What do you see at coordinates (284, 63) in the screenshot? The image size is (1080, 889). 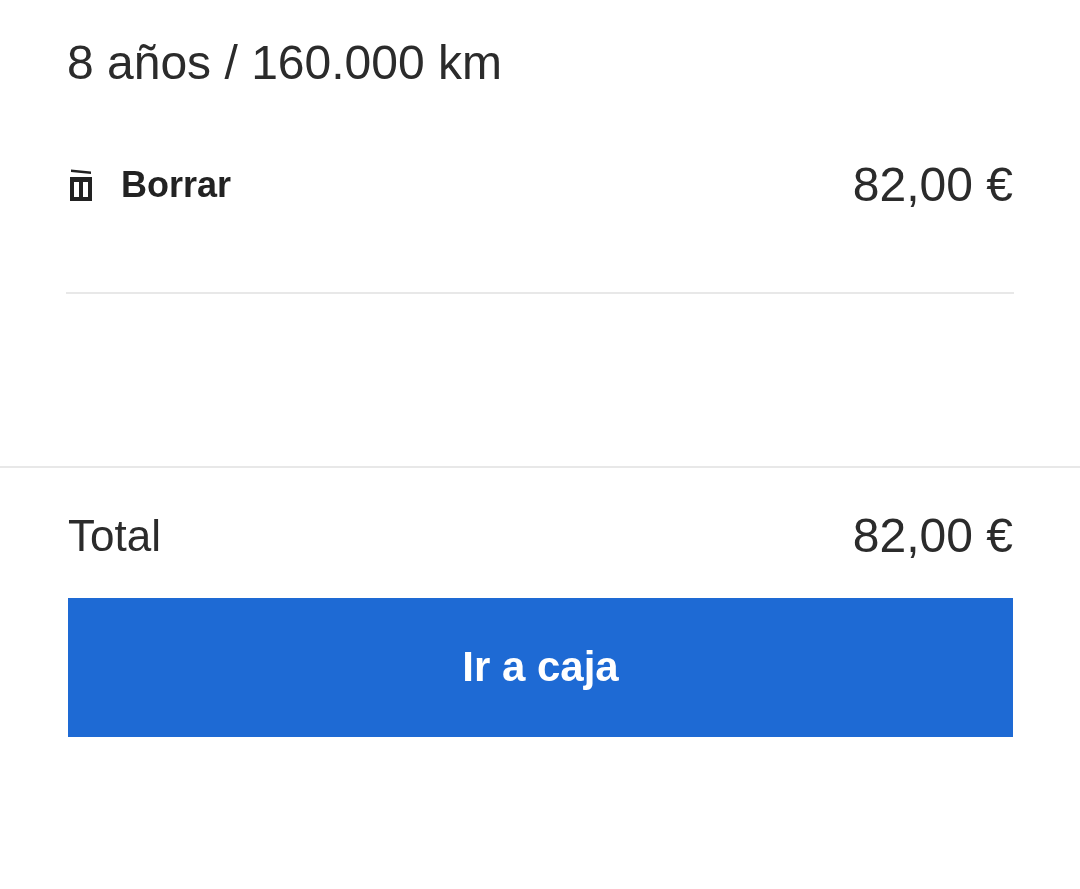 I see `coverage-text: 8 años / 160.000 km` at bounding box center [284, 63].